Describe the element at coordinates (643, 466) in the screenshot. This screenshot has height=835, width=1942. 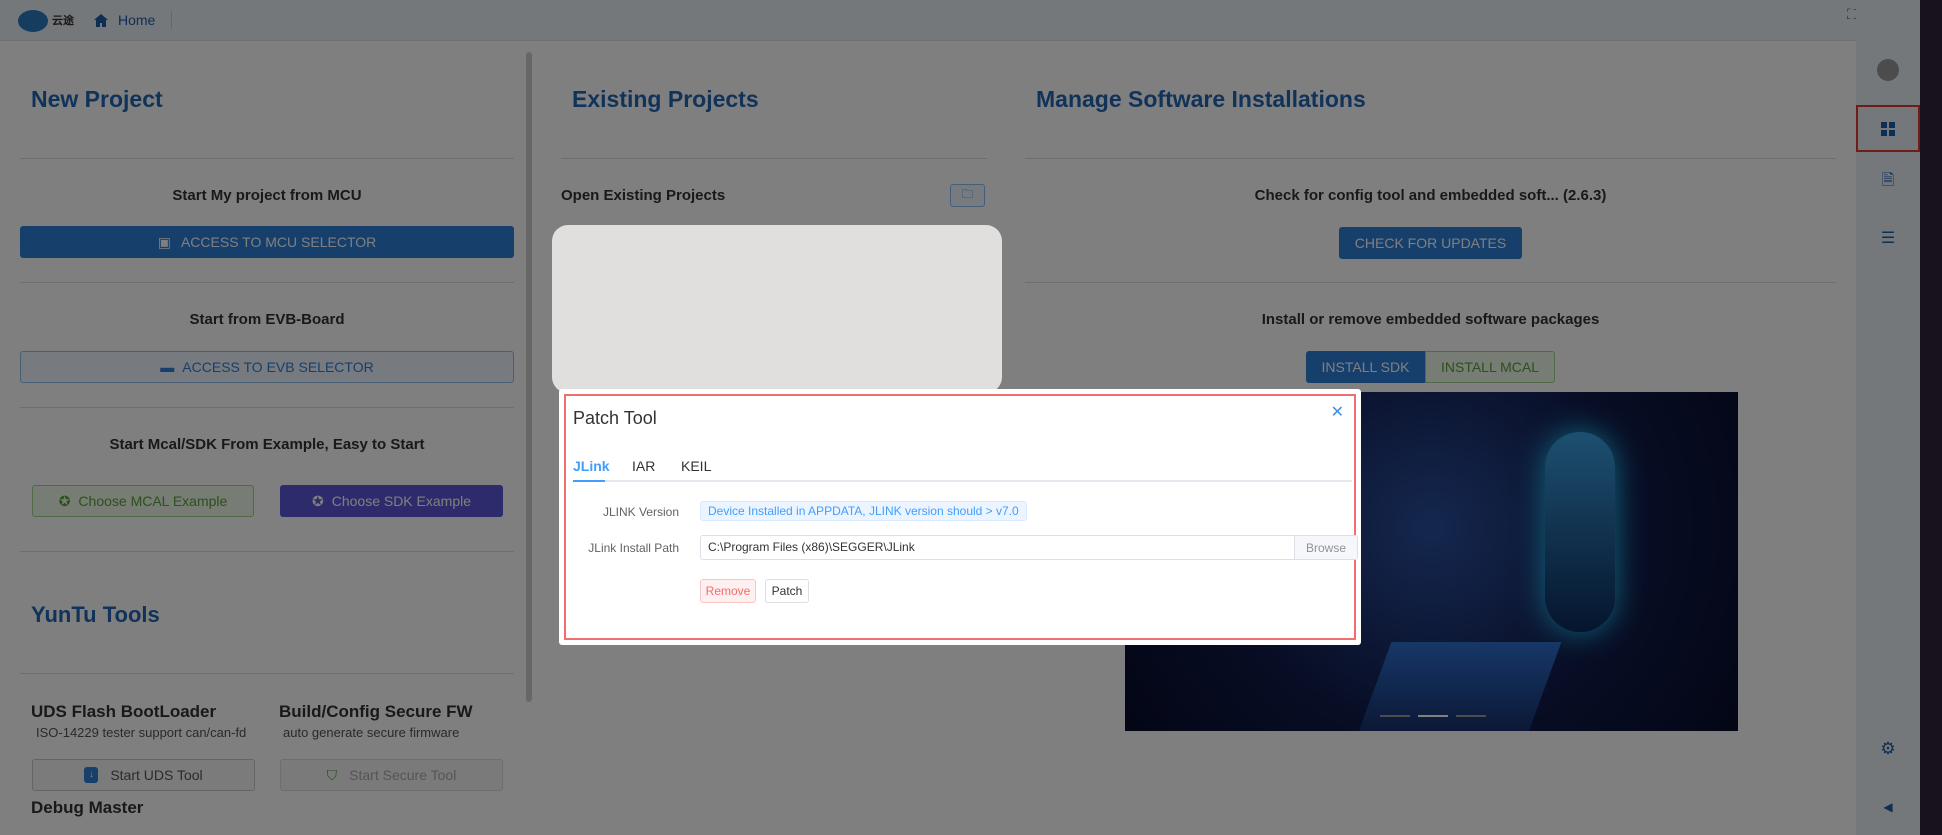
I see `tab-iar: IAR` at that location.